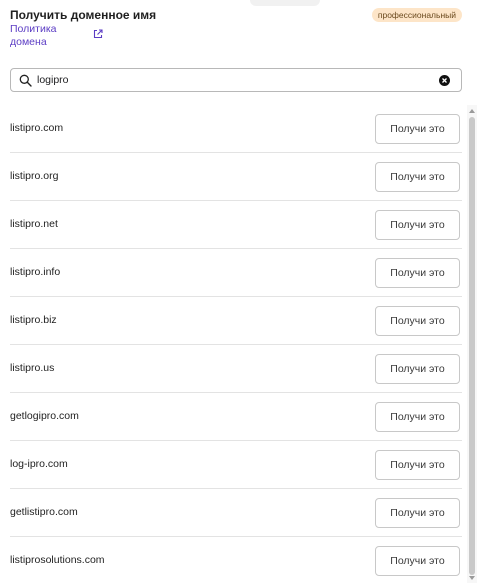 This screenshot has height=586, width=479. Describe the element at coordinates (39, 464) in the screenshot. I see `domain-name: log-ipro.com` at that location.